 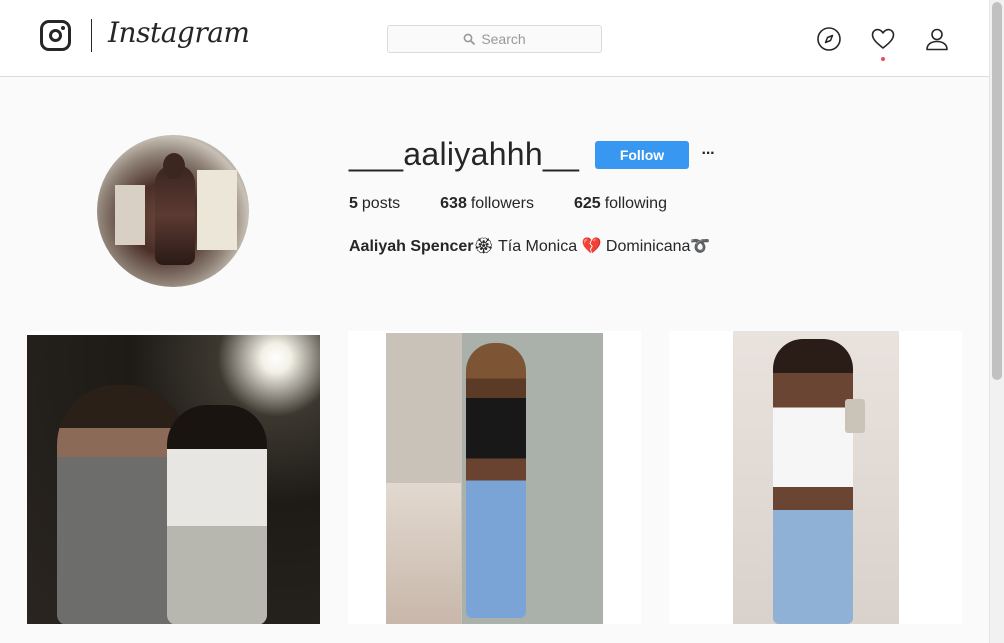 I want to click on more-options-icon: ···, so click(x=708, y=154).